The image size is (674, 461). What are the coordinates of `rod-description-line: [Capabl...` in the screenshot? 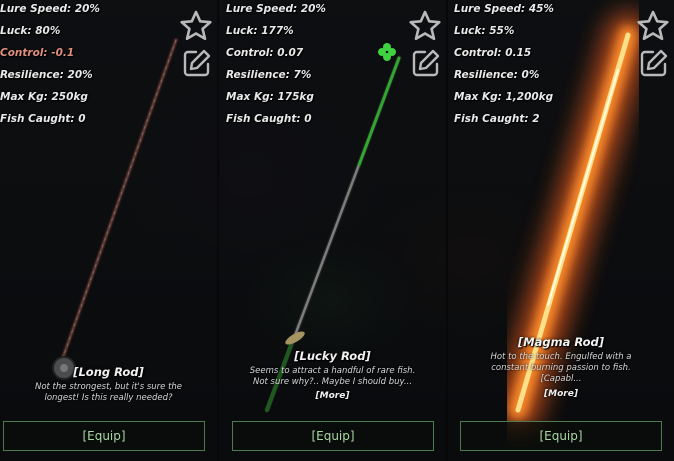 It's located at (561, 379).